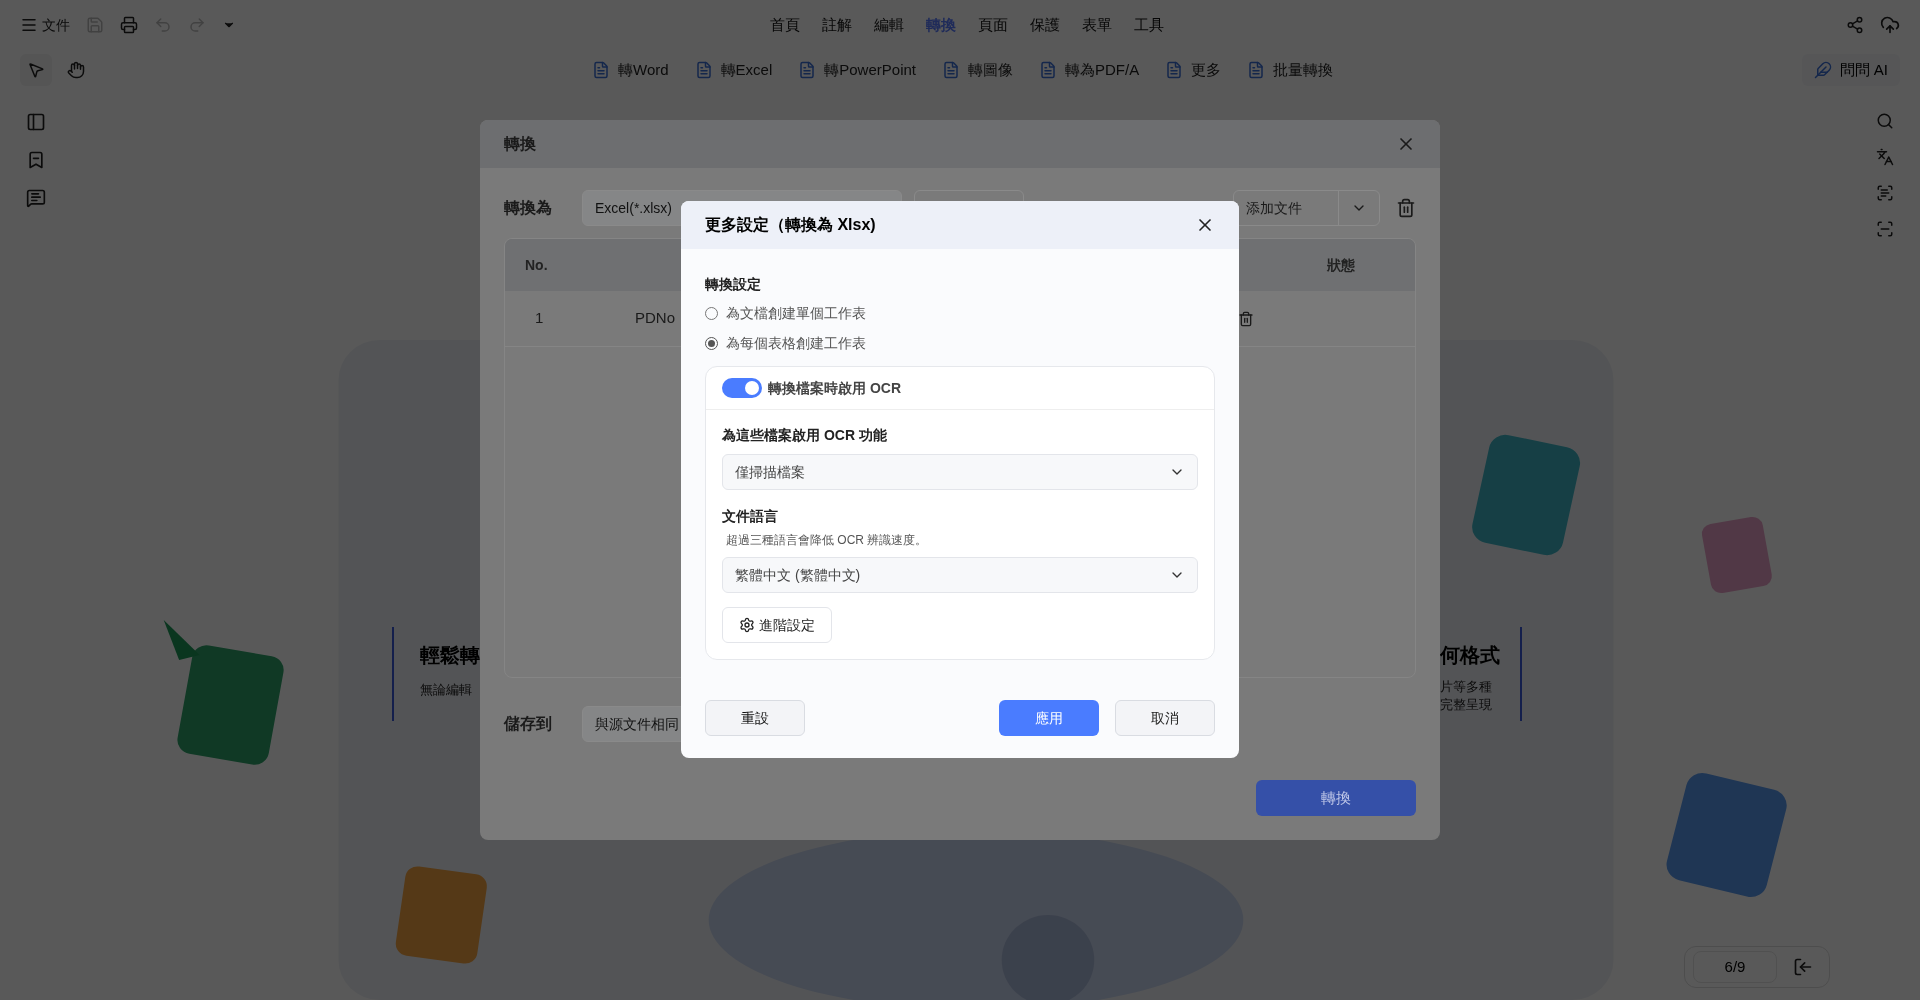 This screenshot has height=1000, width=1920. Describe the element at coordinates (655, 318) in the screenshot. I see `table-cell-text: PDNo` at that location.